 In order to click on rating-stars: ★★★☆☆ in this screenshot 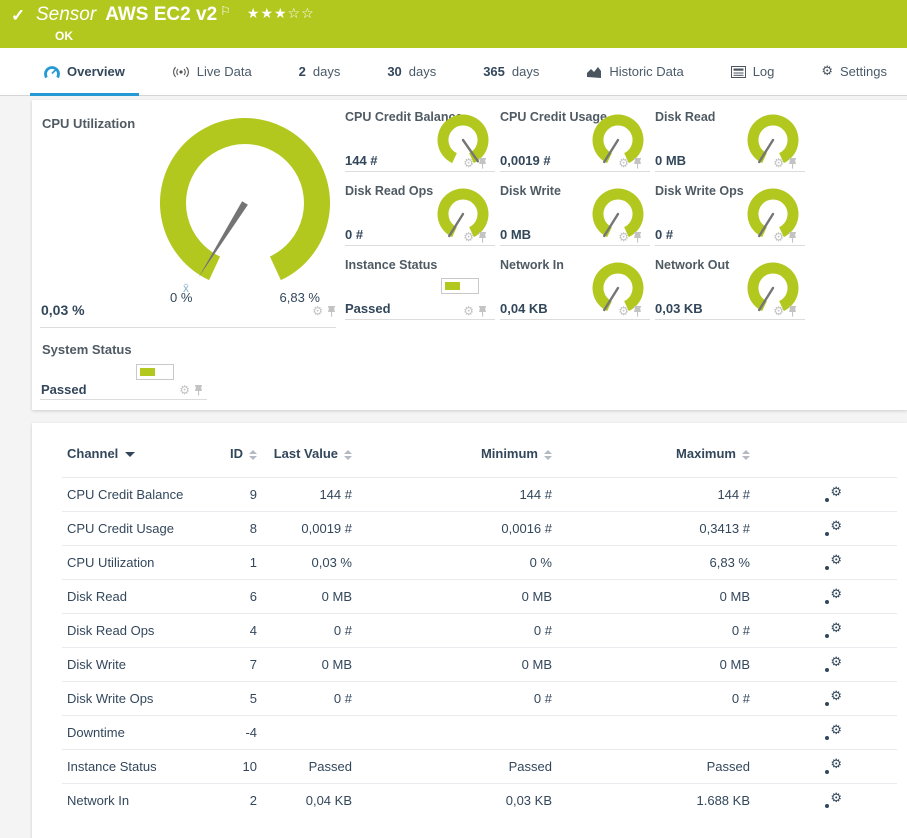, I will do `click(281, 14)`.